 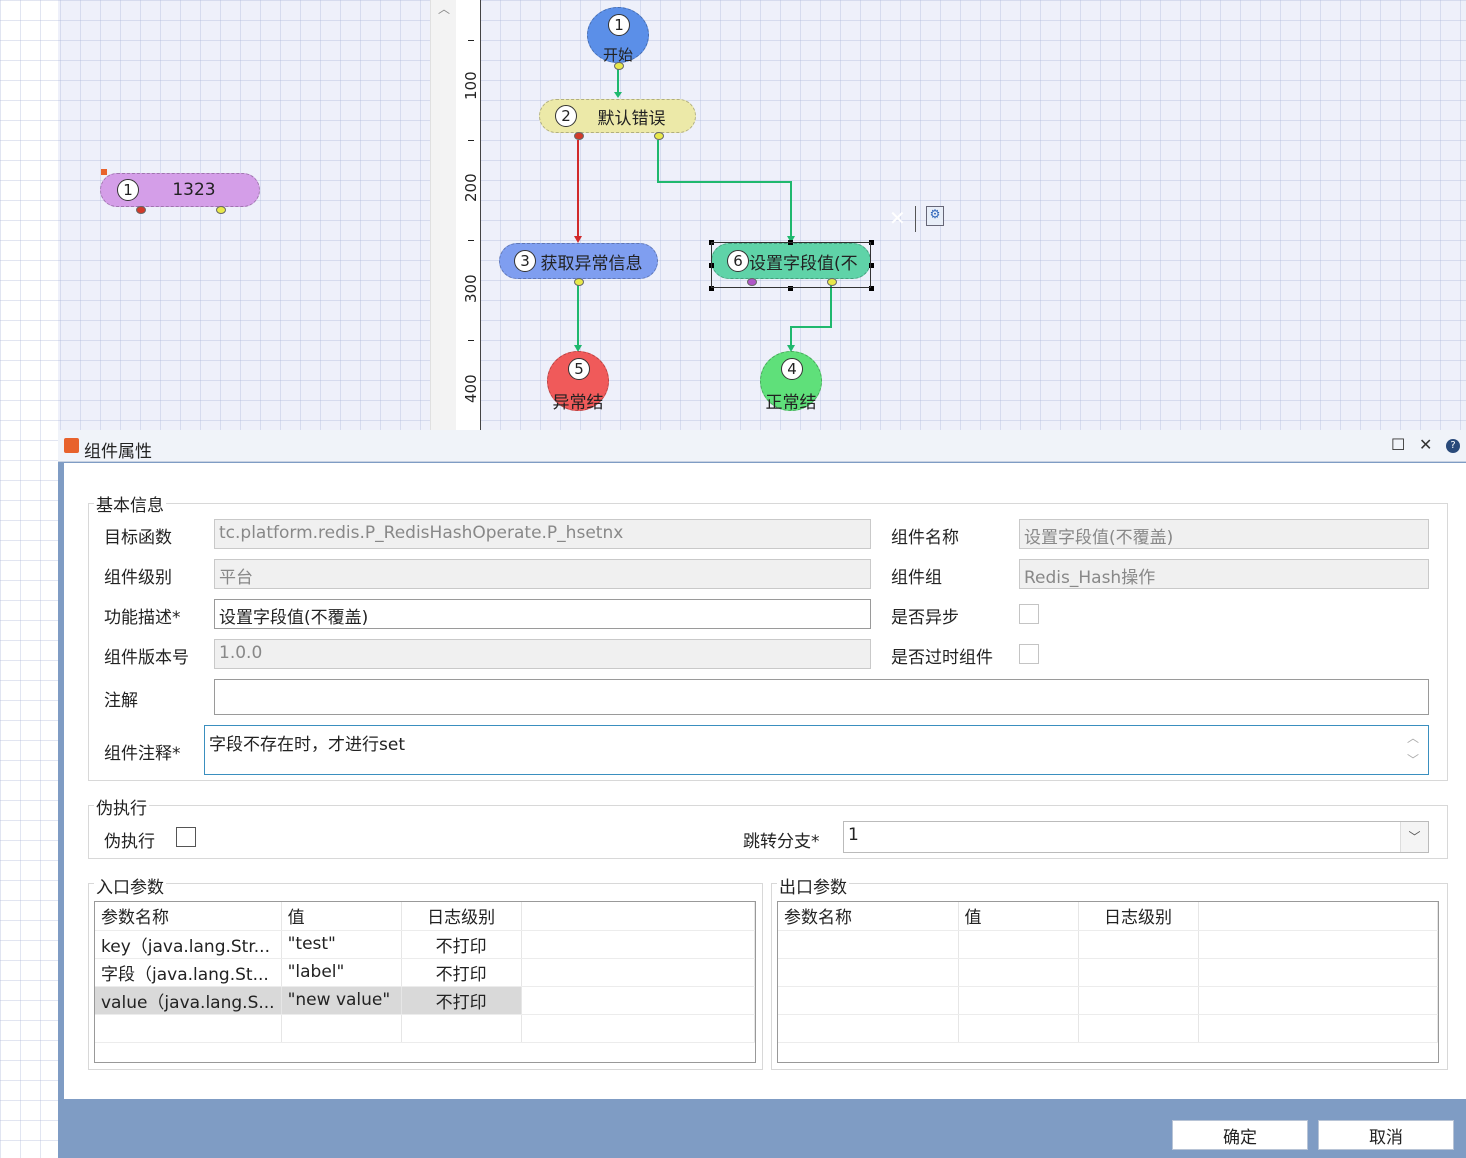 What do you see at coordinates (915, 219) in the screenshot?
I see `toolbar-divider` at bounding box center [915, 219].